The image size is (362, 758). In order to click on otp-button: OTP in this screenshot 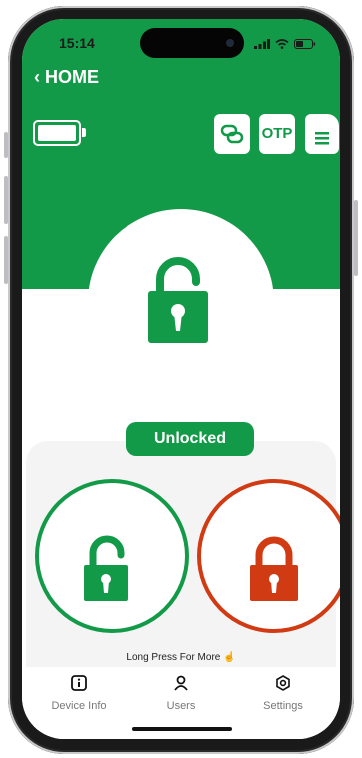, I will do `click(277, 134)`.